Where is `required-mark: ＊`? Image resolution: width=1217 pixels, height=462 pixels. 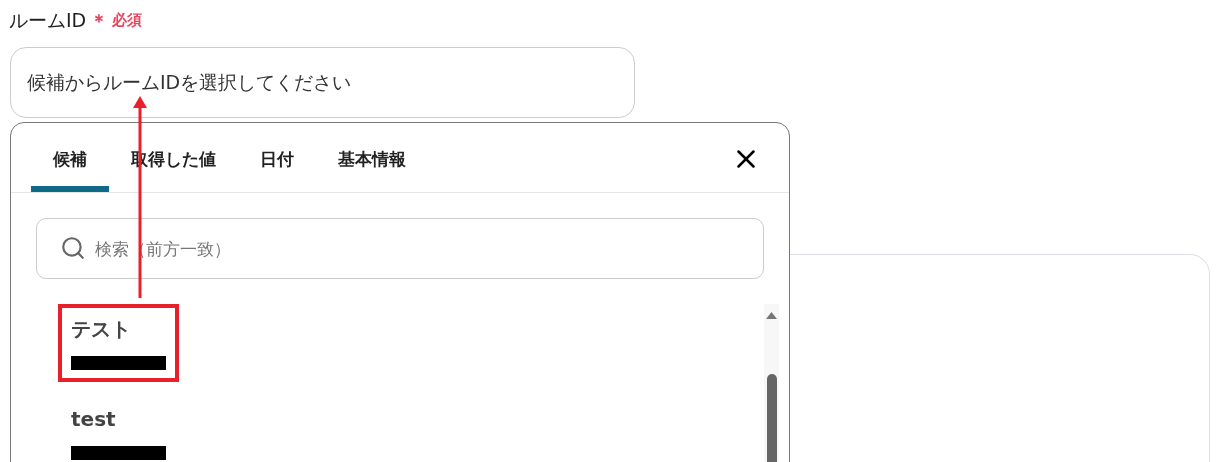
required-mark: ＊ is located at coordinates (99, 20).